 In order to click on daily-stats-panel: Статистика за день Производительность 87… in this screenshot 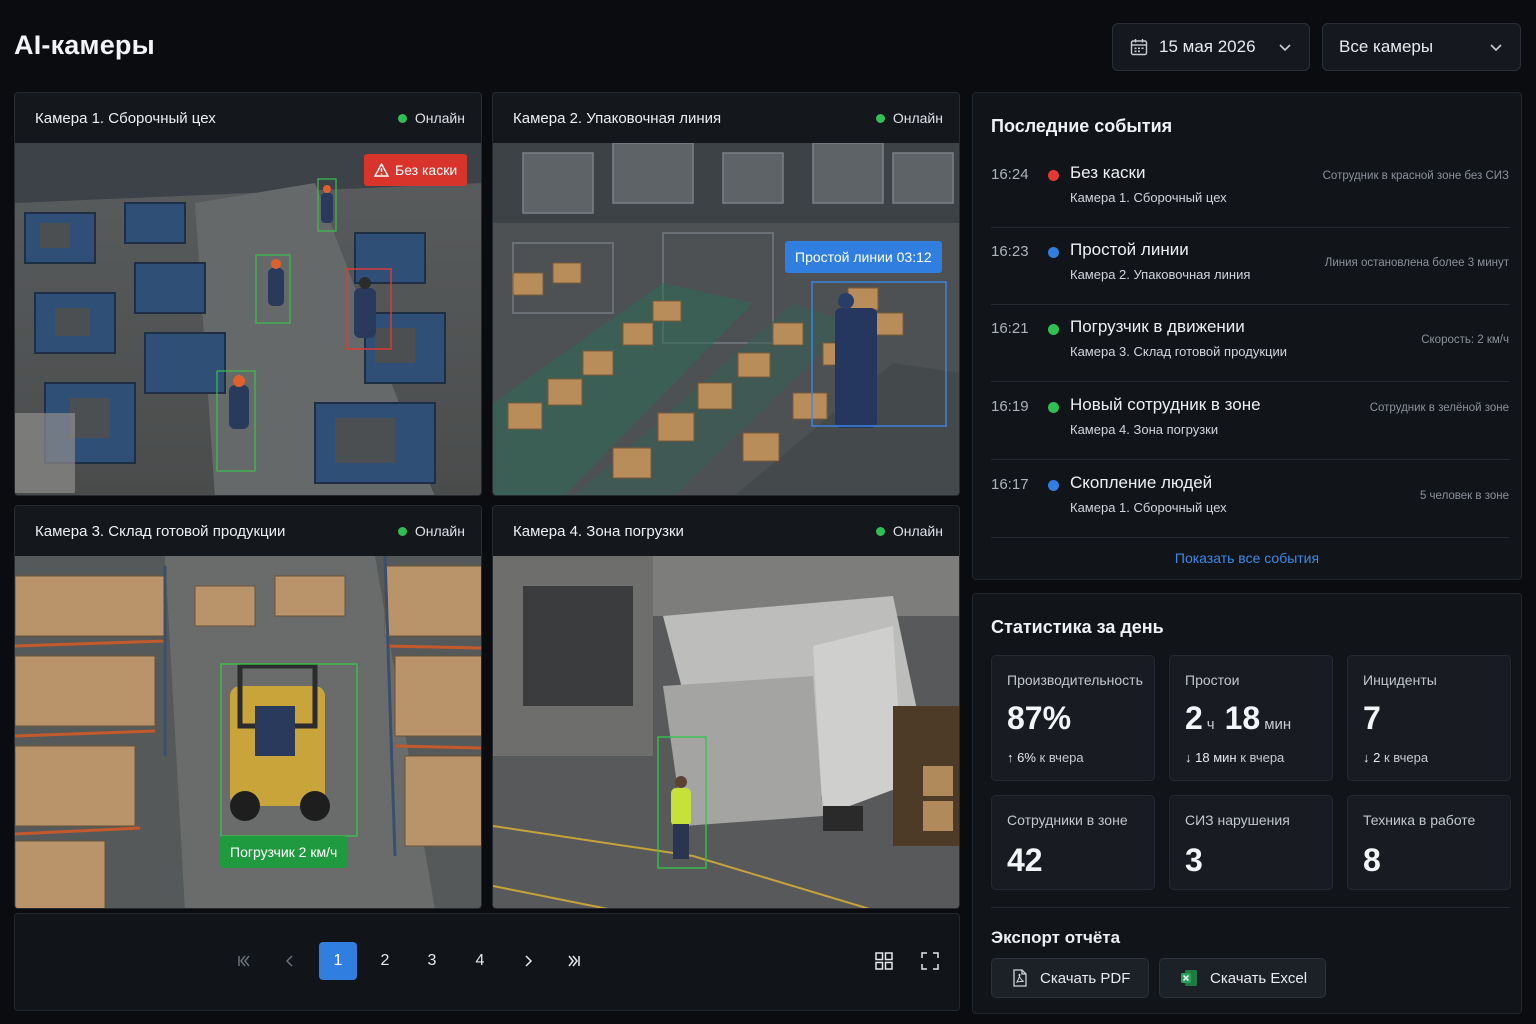, I will do `click(1247, 803)`.